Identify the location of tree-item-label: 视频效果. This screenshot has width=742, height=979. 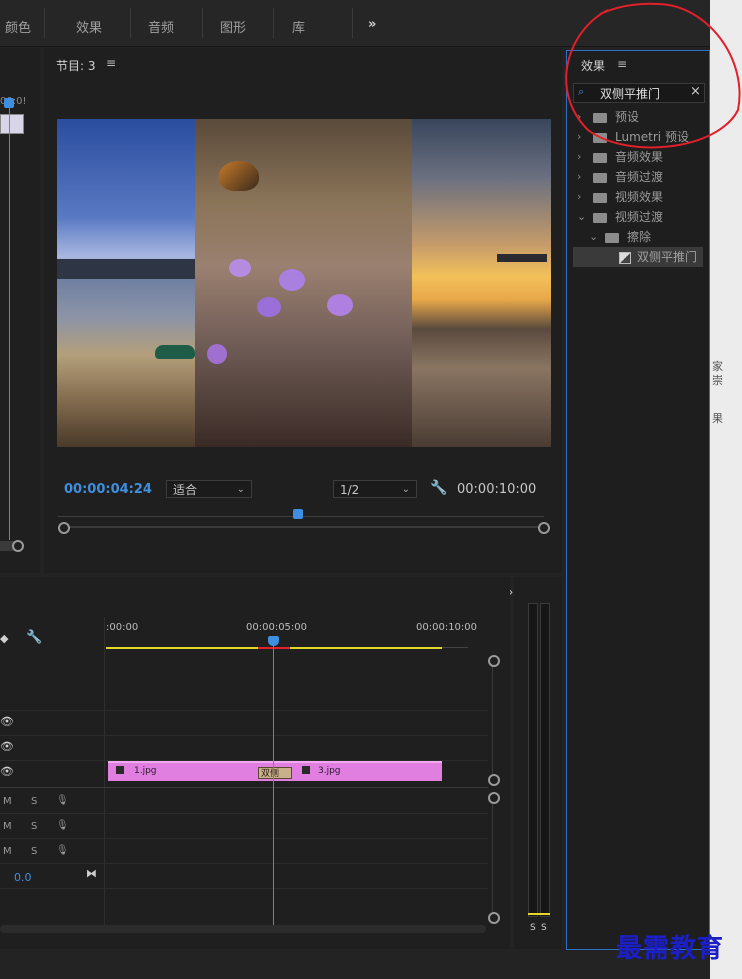
(639, 197).